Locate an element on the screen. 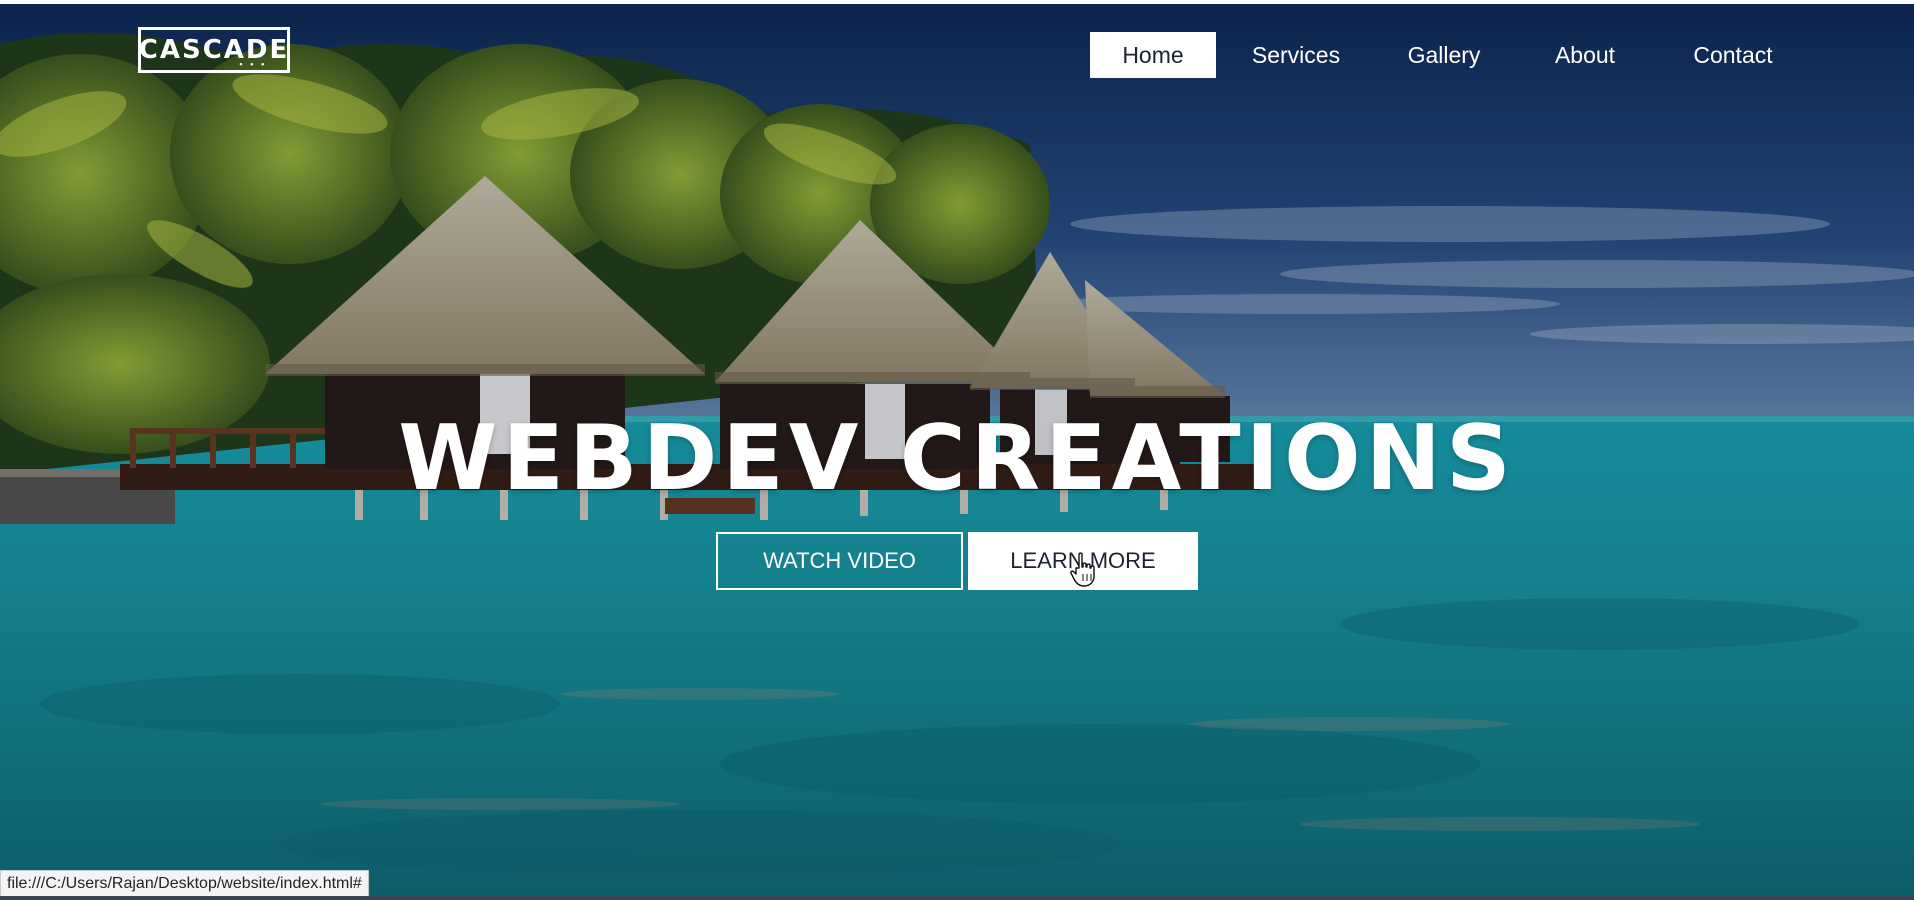  nav-item-contact: Contact is located at coordinates (1733, 55).